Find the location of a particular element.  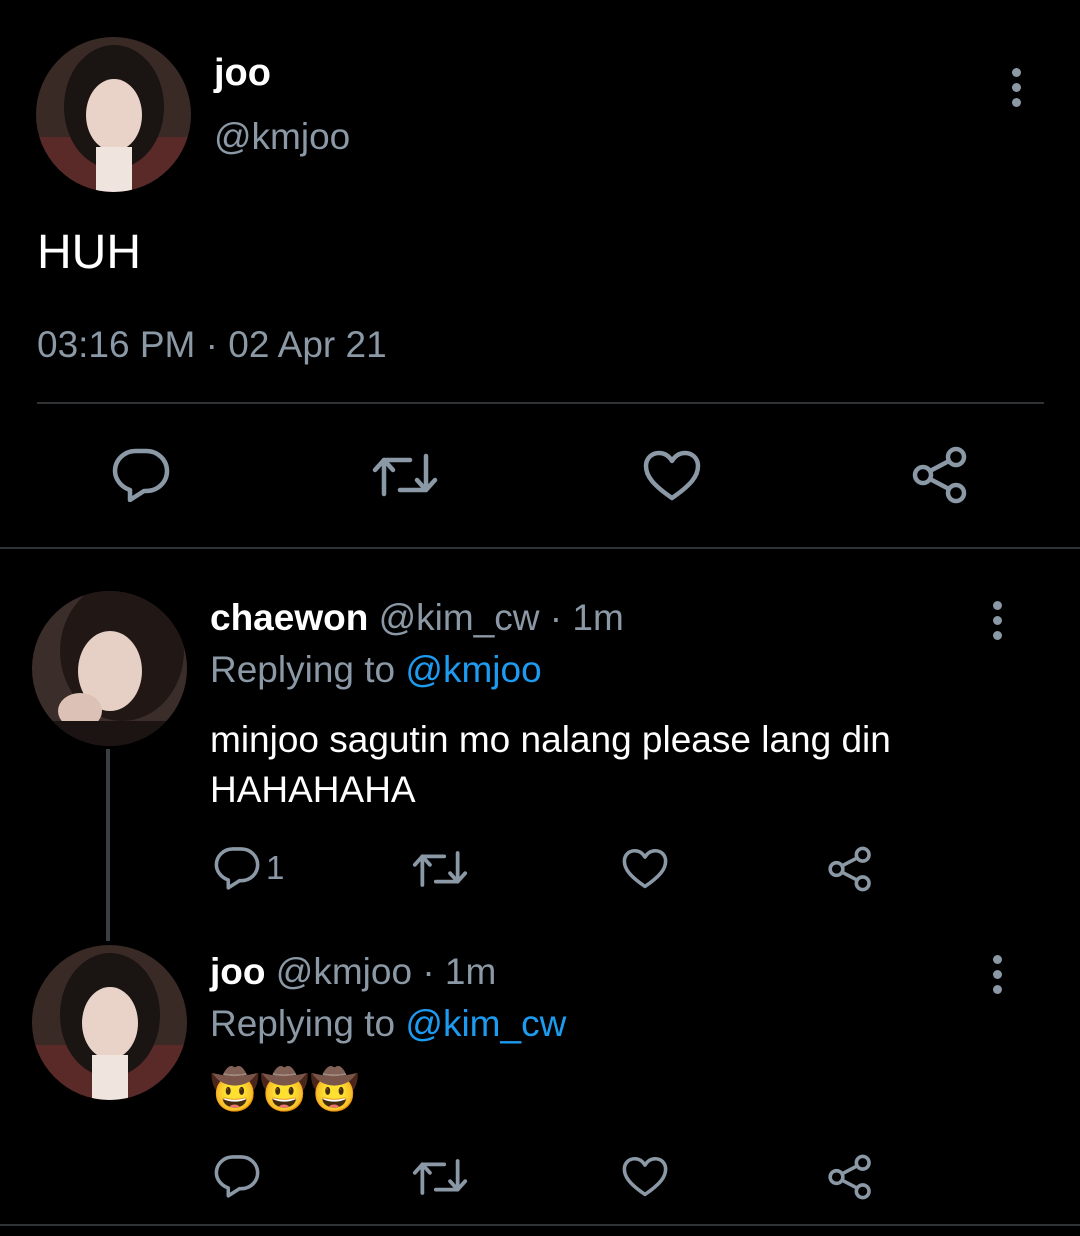

thread-line is located at coordinates (108, 845).